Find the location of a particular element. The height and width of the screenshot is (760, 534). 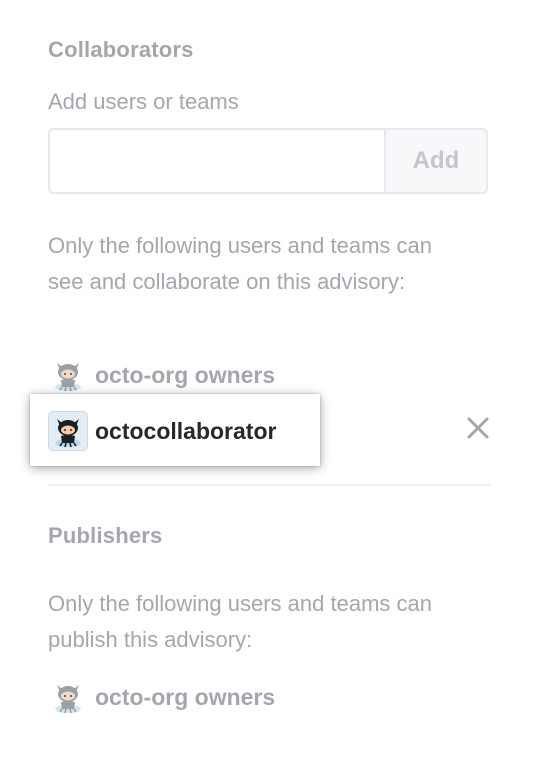

highlighted-collaborator-card: octocollaborator is located at coordinates (175, 430).